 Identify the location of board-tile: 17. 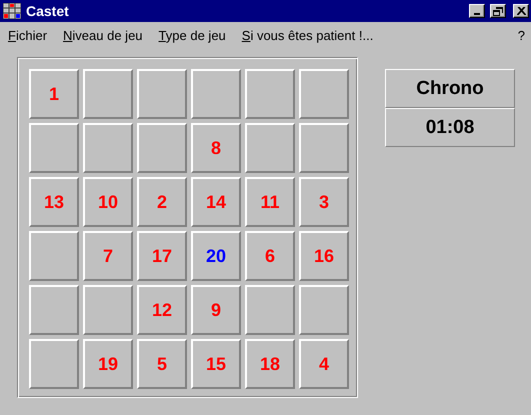
(162, 256).